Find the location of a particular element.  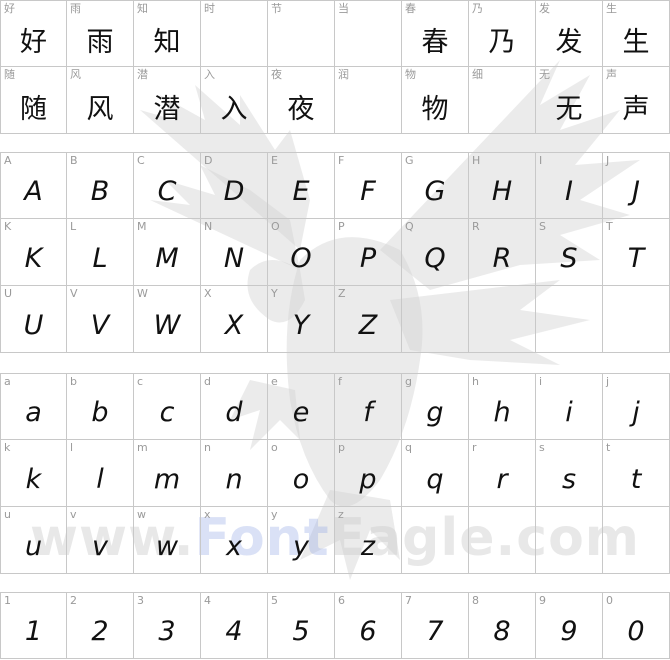

sample-glyph: C is located at coordinates (167, 191).